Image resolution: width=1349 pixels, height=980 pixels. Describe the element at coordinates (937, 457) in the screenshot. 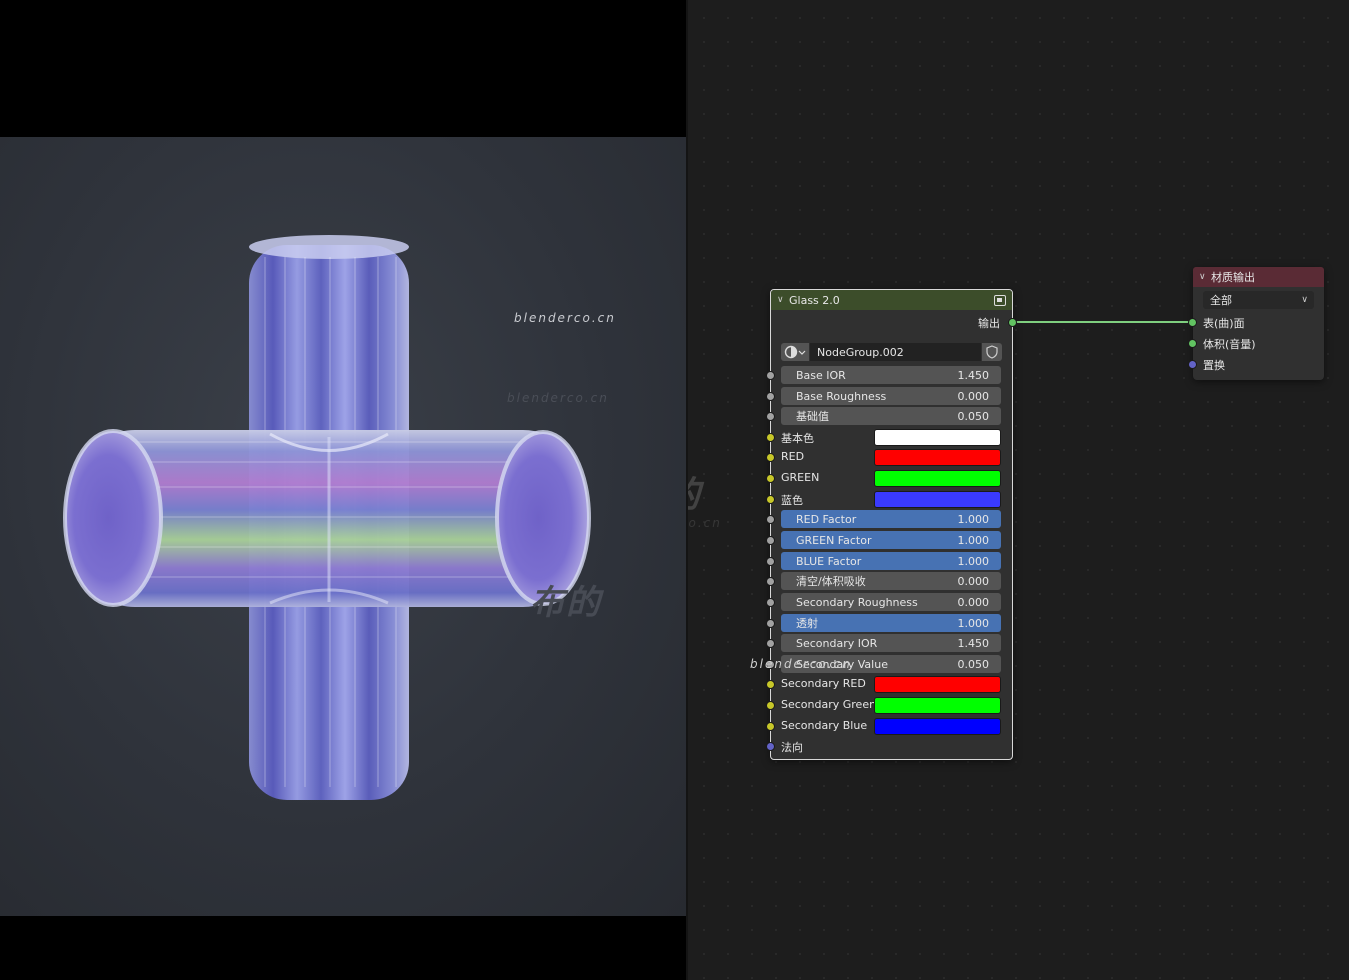

I see `red-color-swatch` at that location.